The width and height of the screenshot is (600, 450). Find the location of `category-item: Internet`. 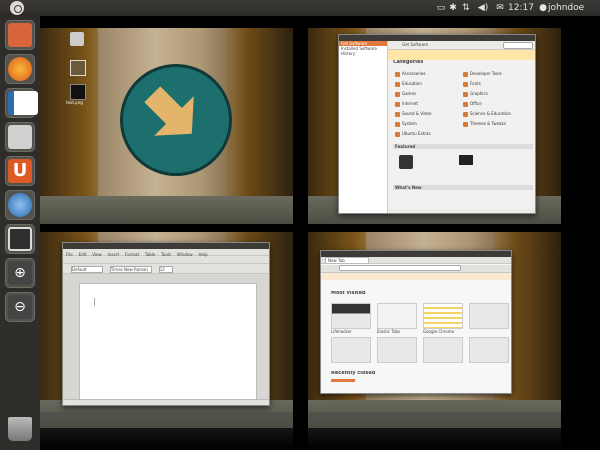

category-item: Internet is located at coordinates (406, 104).